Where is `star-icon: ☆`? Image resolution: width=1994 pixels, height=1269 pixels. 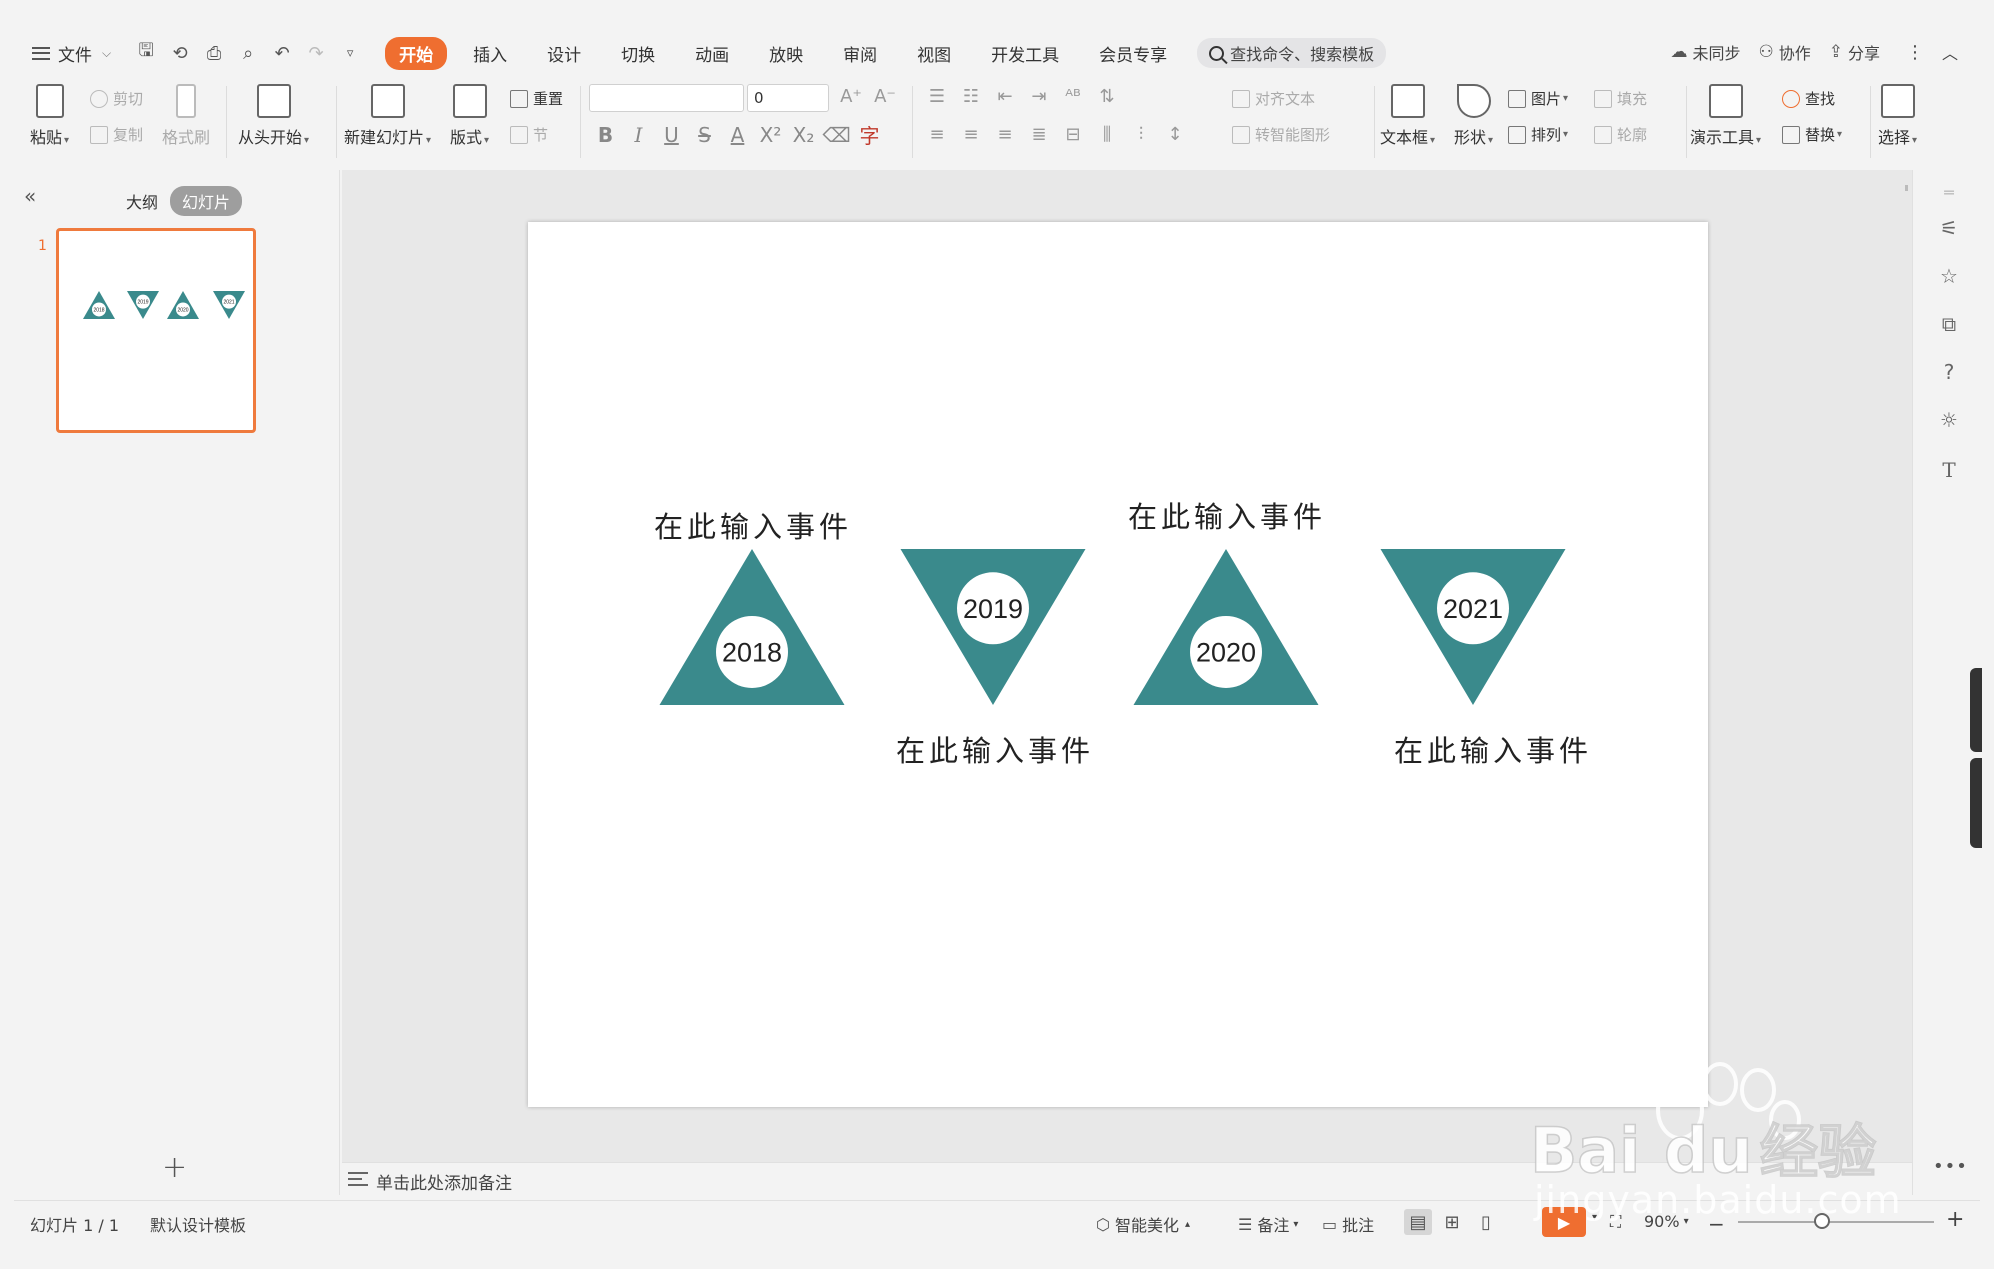 star-icon: ☆ is located at coordinates (1949, 276).